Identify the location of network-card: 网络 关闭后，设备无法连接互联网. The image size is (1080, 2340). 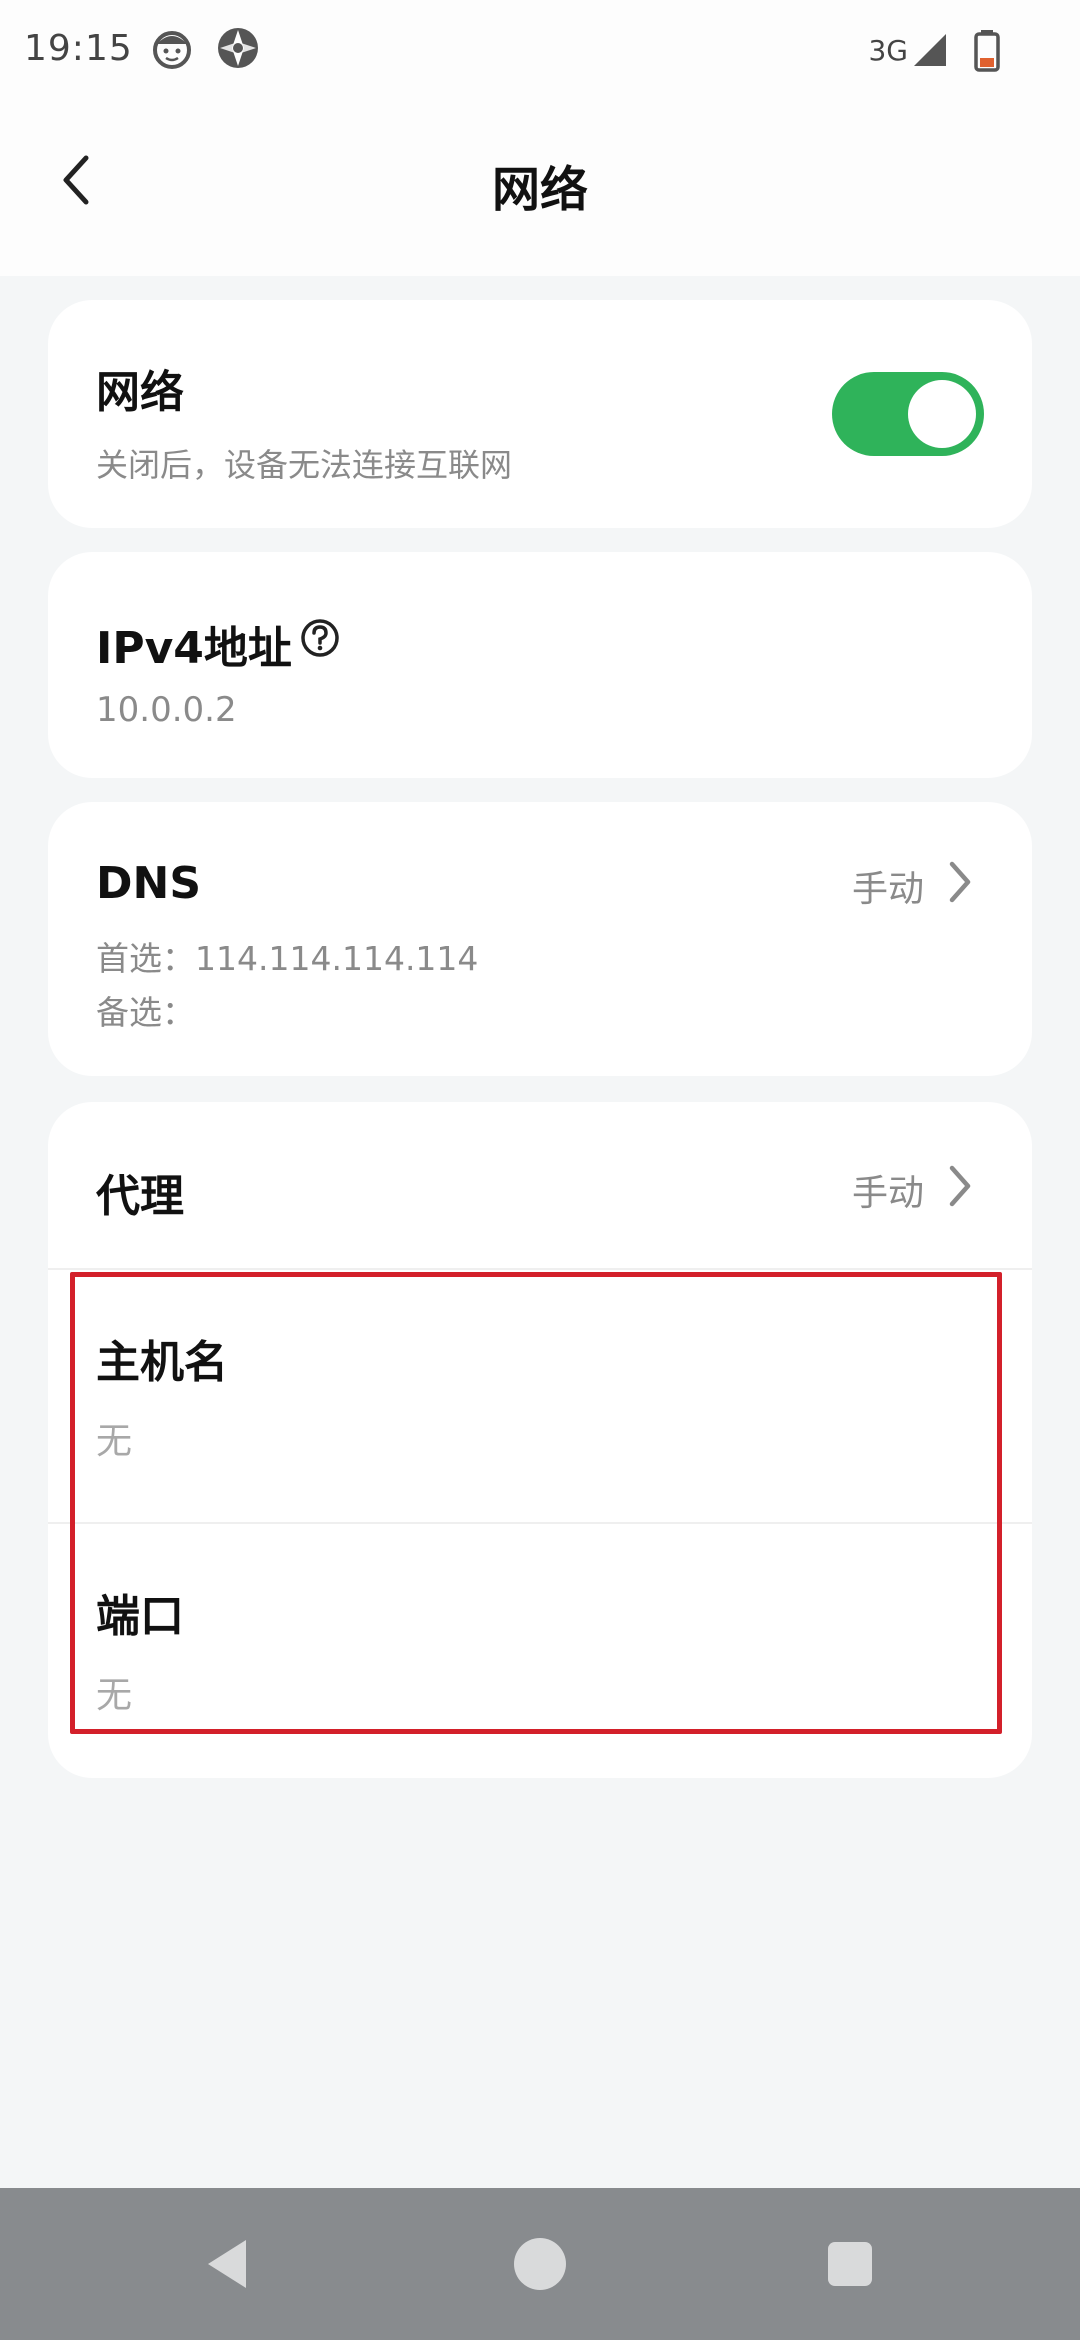
(540, 414).